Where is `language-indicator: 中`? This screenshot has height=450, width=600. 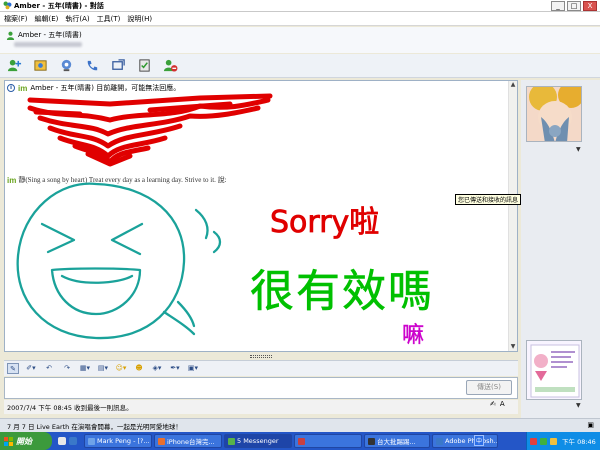
language-indicator: 中 is located at coordinates (479, 440).